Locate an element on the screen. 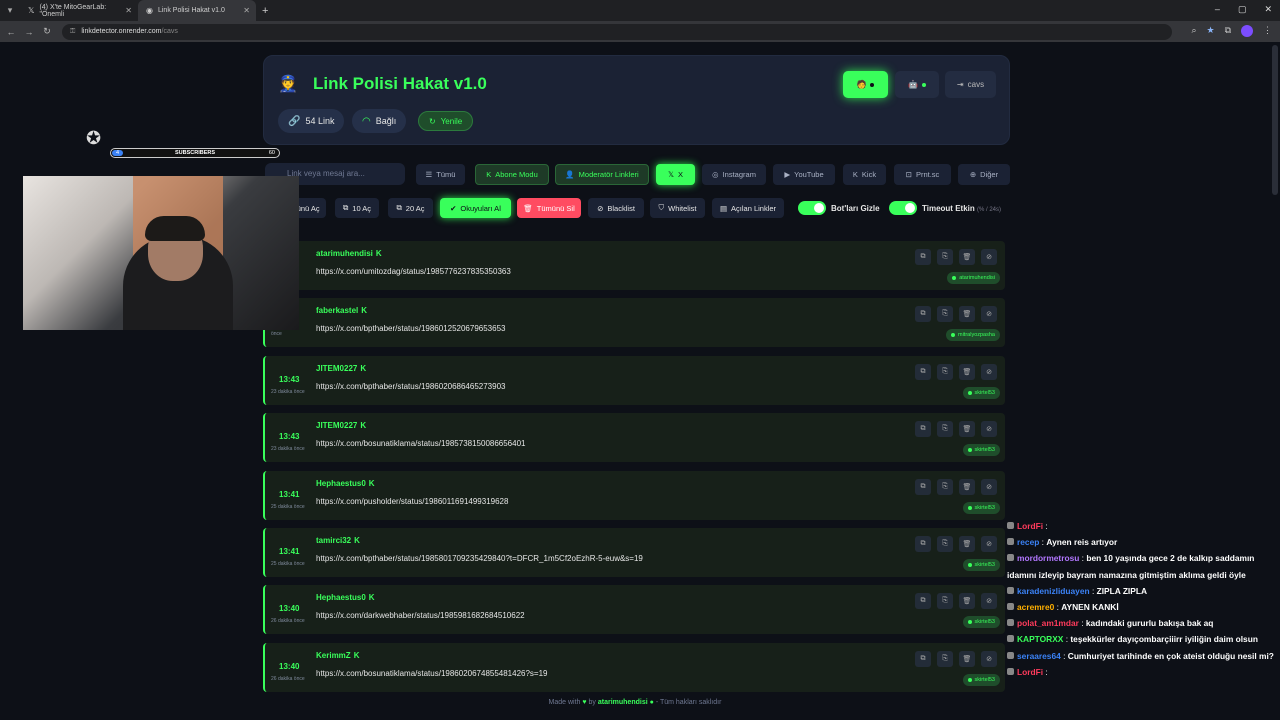 This screenshot has height=720, width=1280. tab-list-icon: ▾ is located at coordinates (10, 11).